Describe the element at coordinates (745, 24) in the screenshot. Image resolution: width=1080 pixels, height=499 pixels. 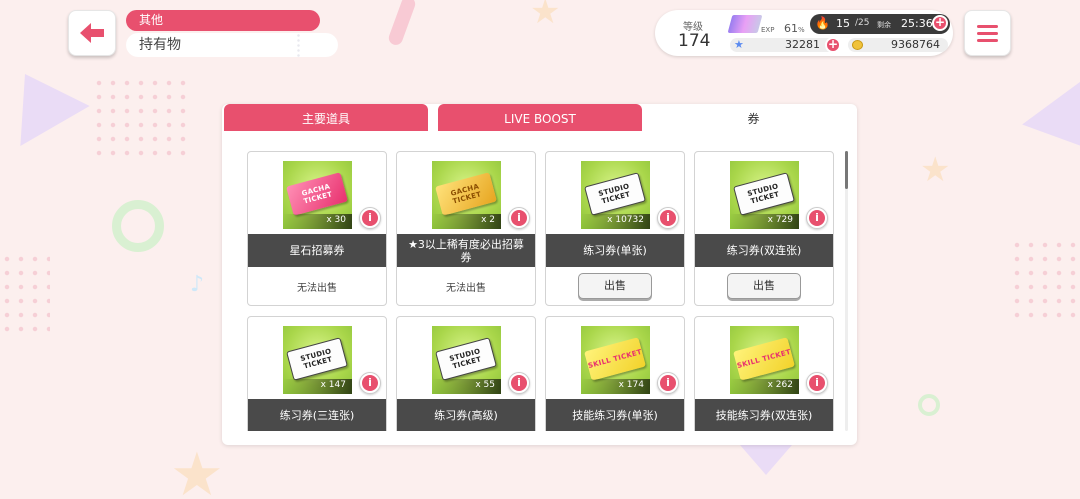
I see `exp-gauge` at that location.